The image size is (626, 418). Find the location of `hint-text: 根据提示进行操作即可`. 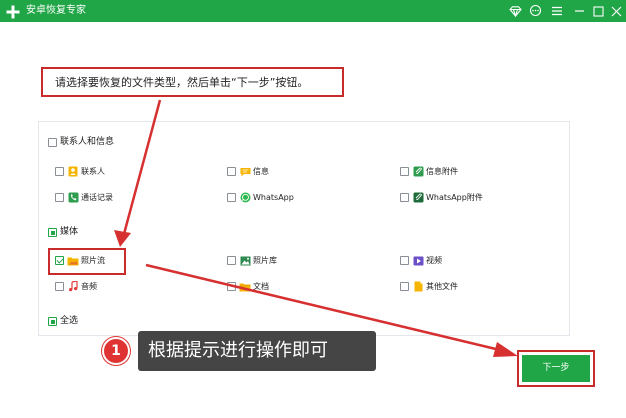

hint-text: 根据提示进行操作即可 is located at coordinates (238, 350).